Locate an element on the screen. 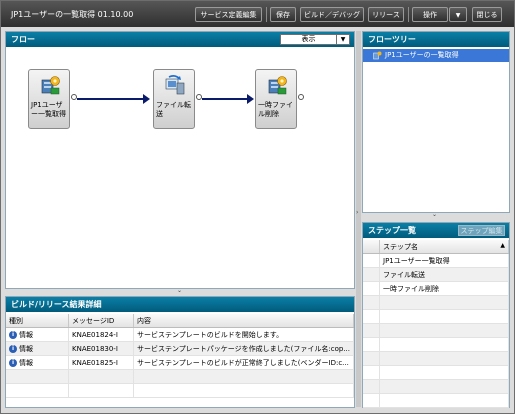 This screenshot has width=515, height=414. column-header-content: 内容 is located at coordinates (243, 321).